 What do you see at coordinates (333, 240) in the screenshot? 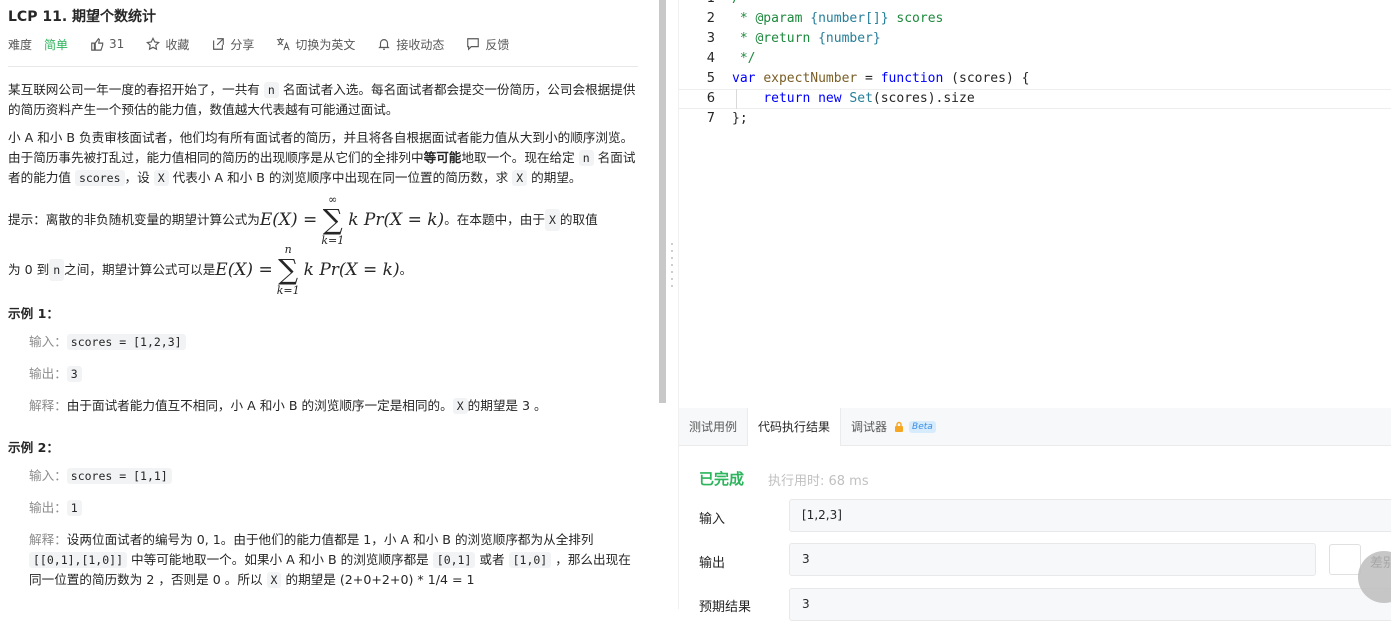
I see `sum-lower-bound: k=1` at bounding box center [333, 240].